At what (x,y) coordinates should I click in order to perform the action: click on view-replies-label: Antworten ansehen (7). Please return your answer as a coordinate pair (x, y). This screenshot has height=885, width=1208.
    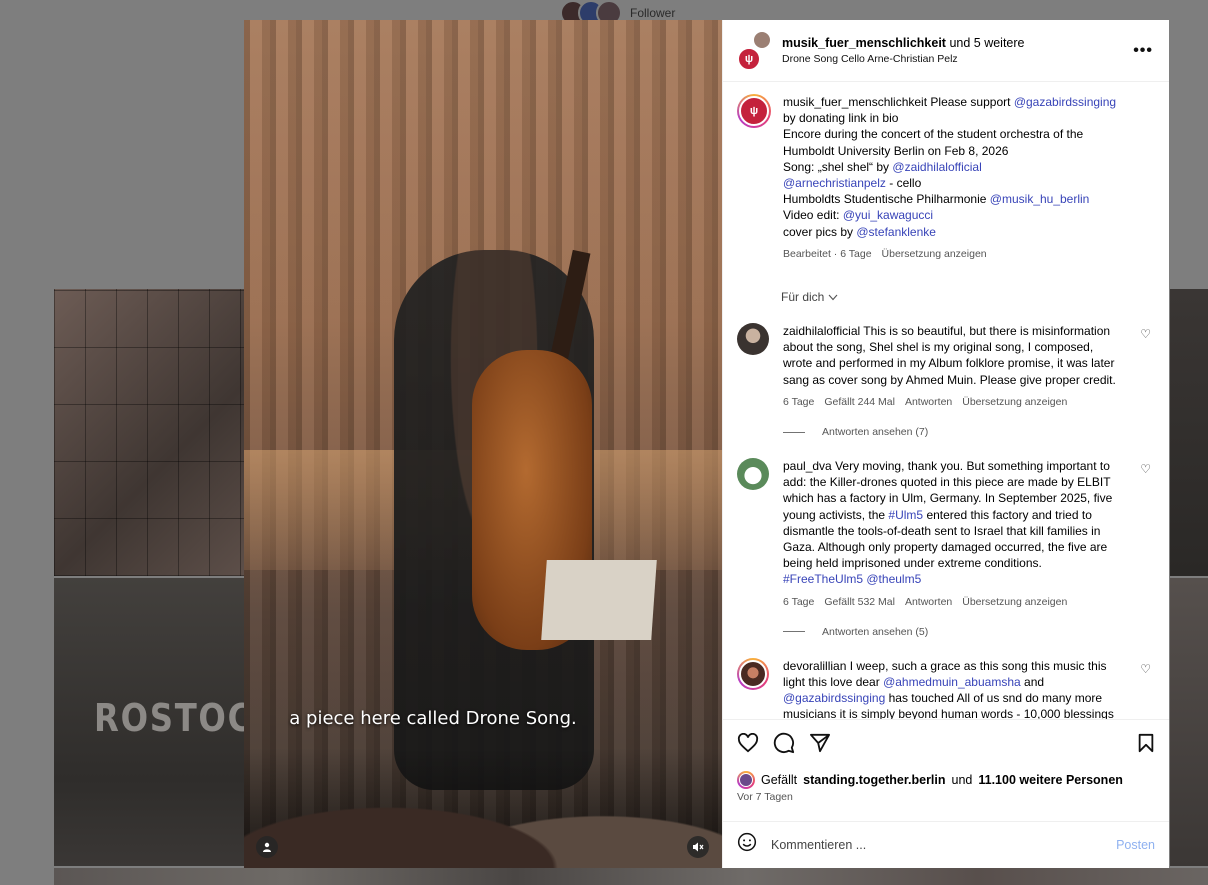
    Looking at the image, I should click on (875, 432).